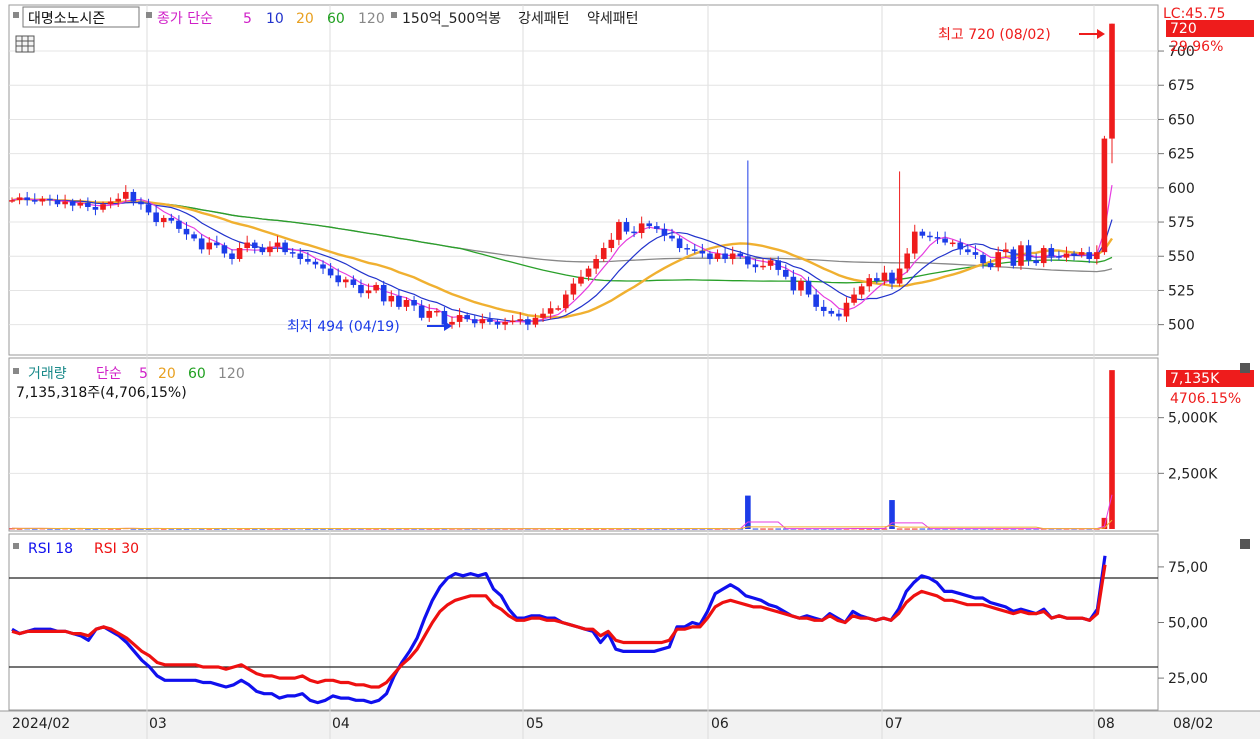 This screenshot has width=1260, height=739. I want to click on ma-legend-marker-icon, so click(149, 15).